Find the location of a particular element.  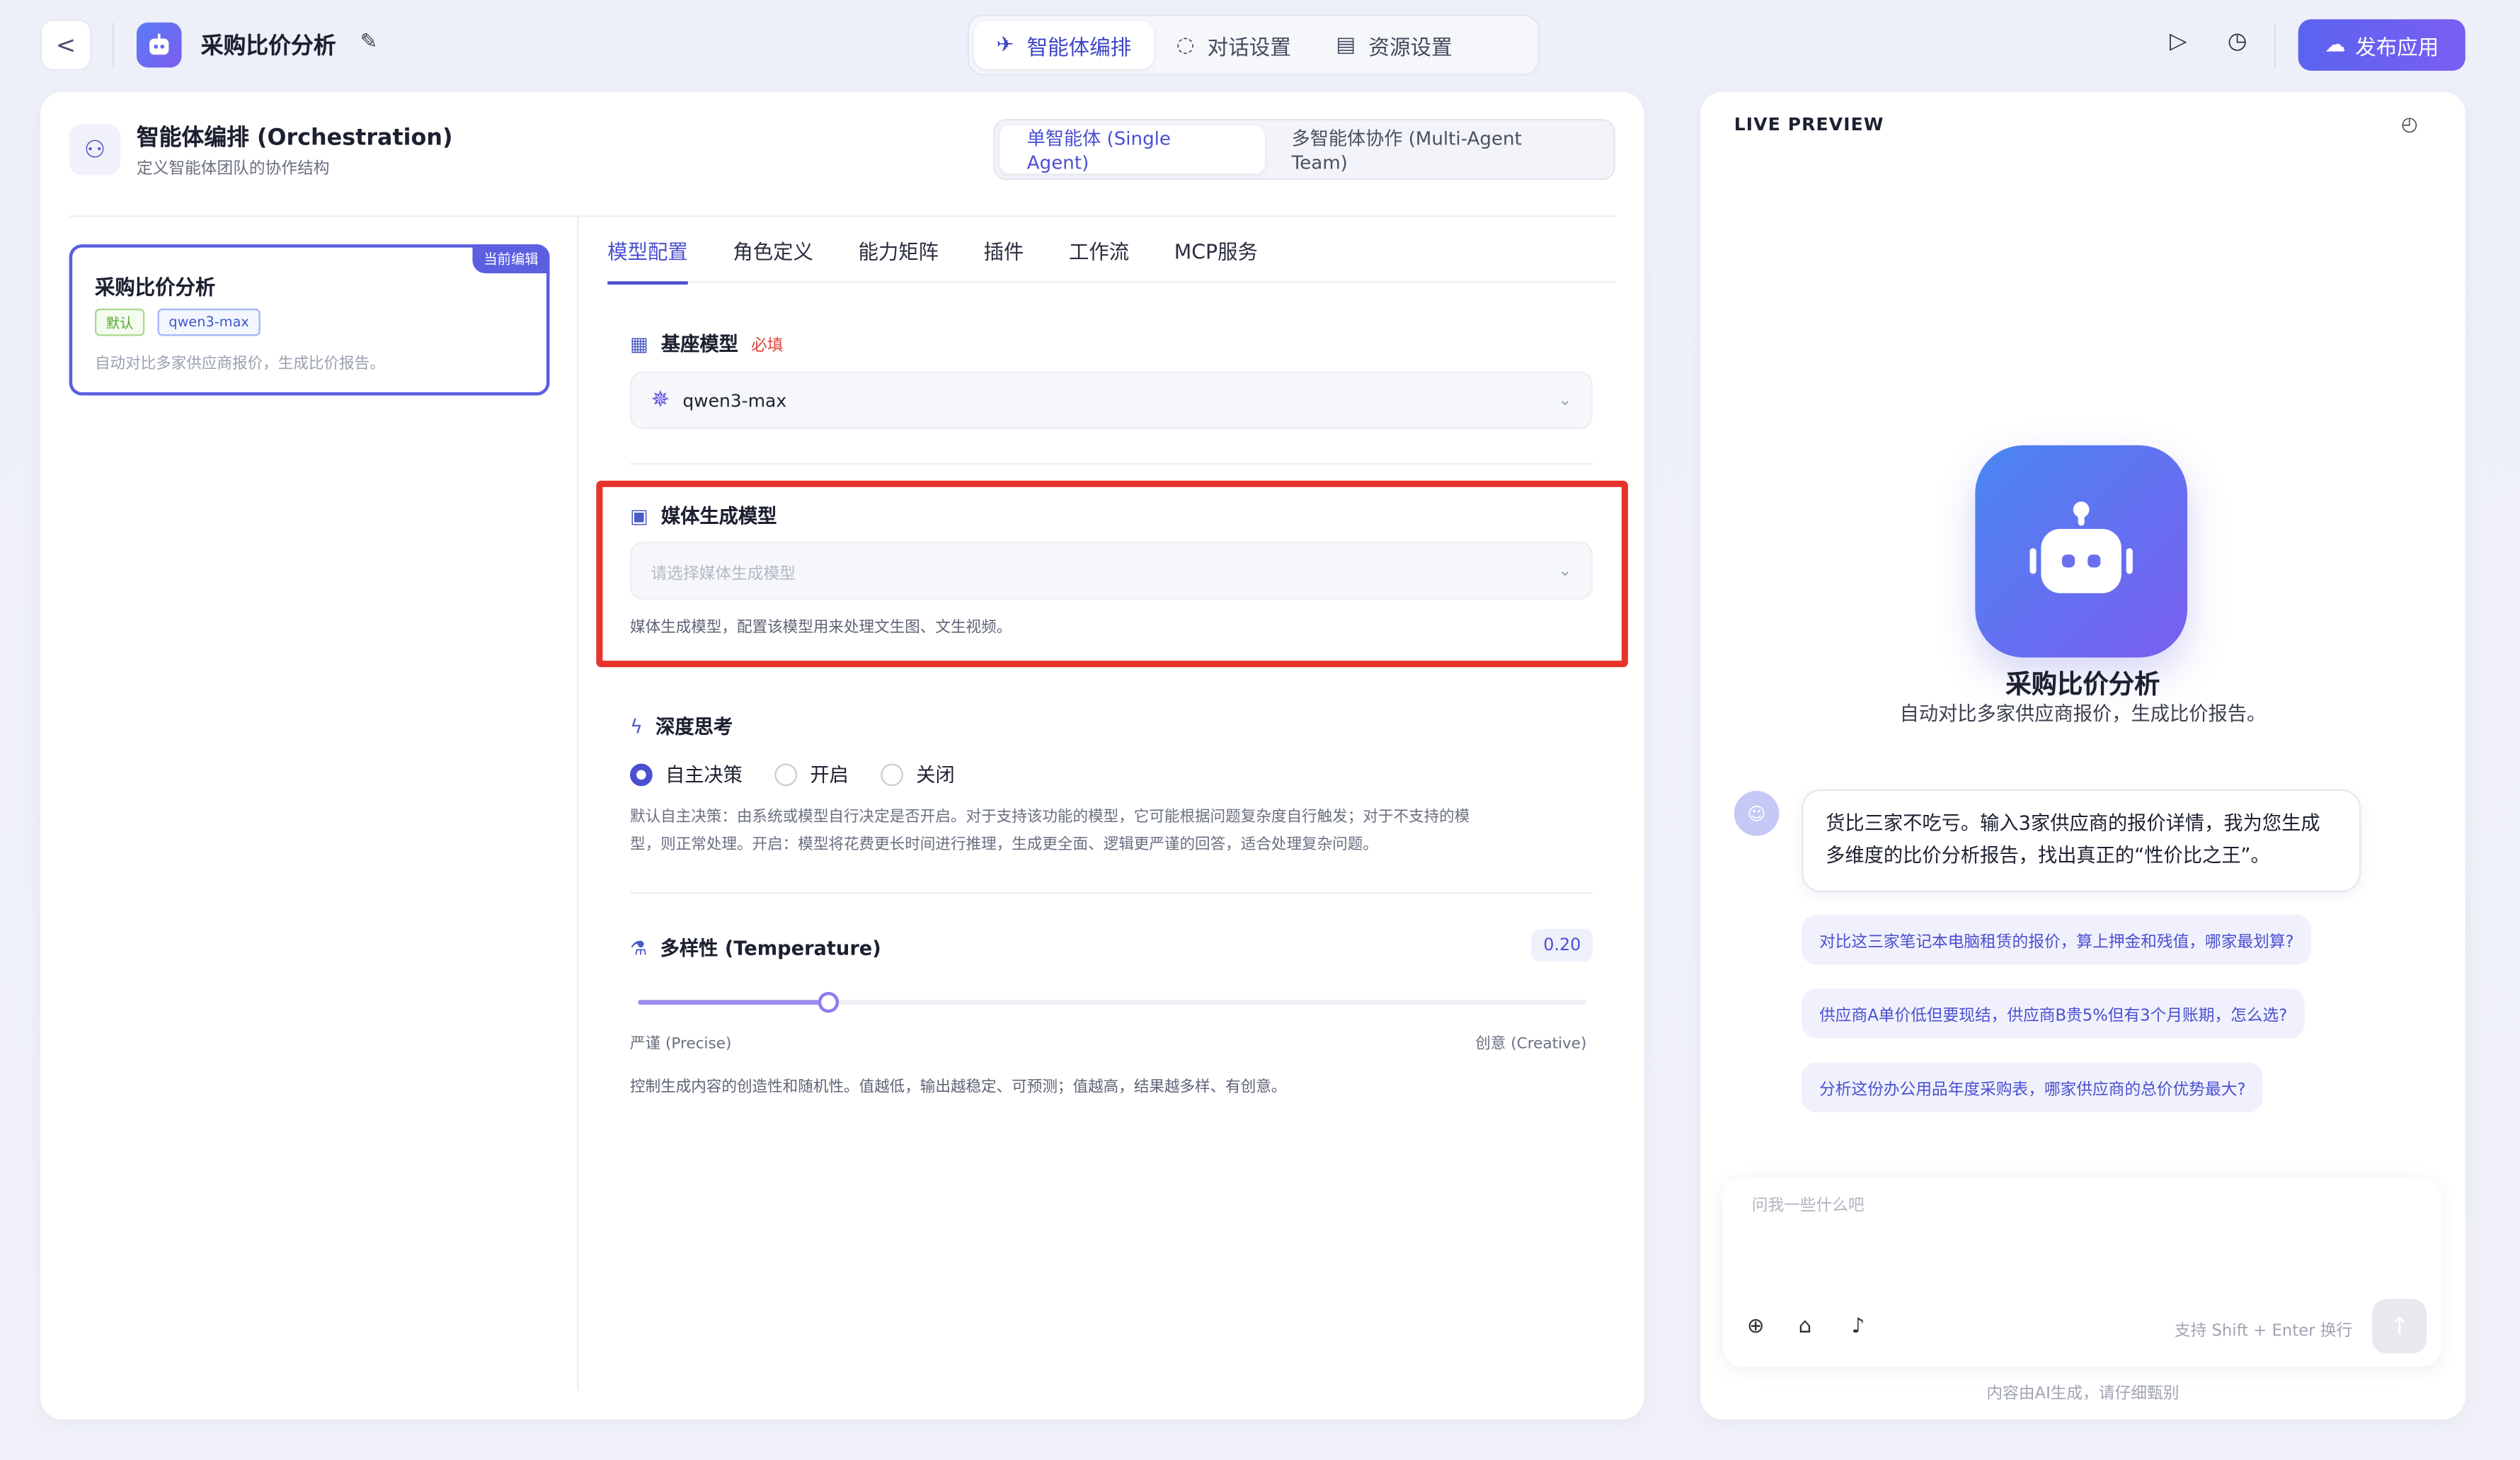

slider-handle is located at coordinates (829, 1002).